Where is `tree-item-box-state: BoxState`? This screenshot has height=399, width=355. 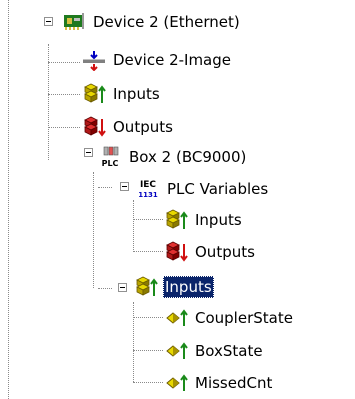
tree-item-box-state: BoxState is located at coordinates (214, 351).